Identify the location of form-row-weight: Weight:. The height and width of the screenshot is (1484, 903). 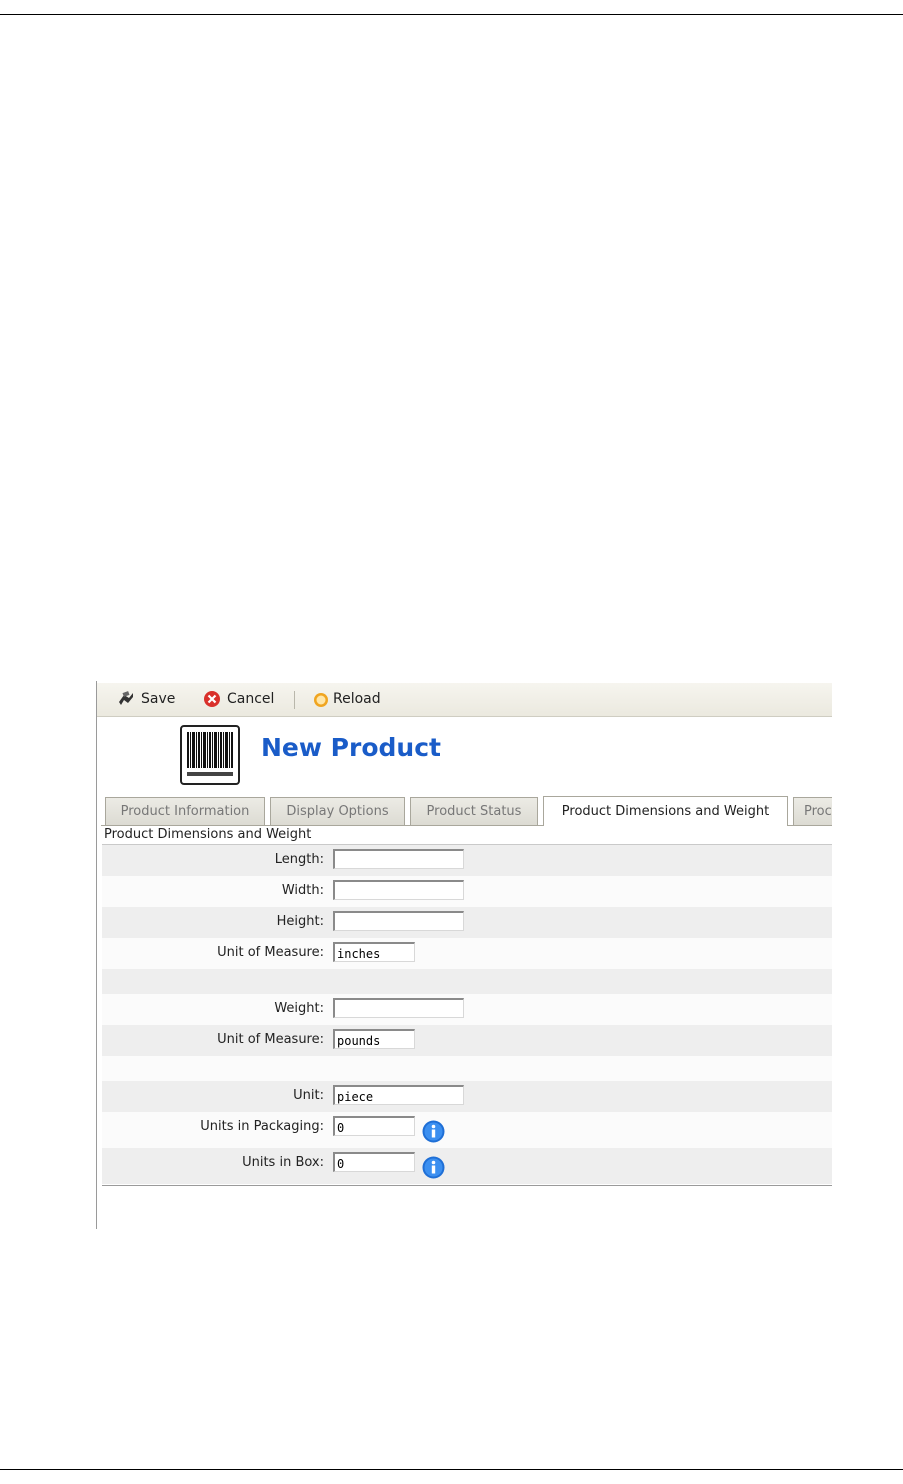
(467, 1009).